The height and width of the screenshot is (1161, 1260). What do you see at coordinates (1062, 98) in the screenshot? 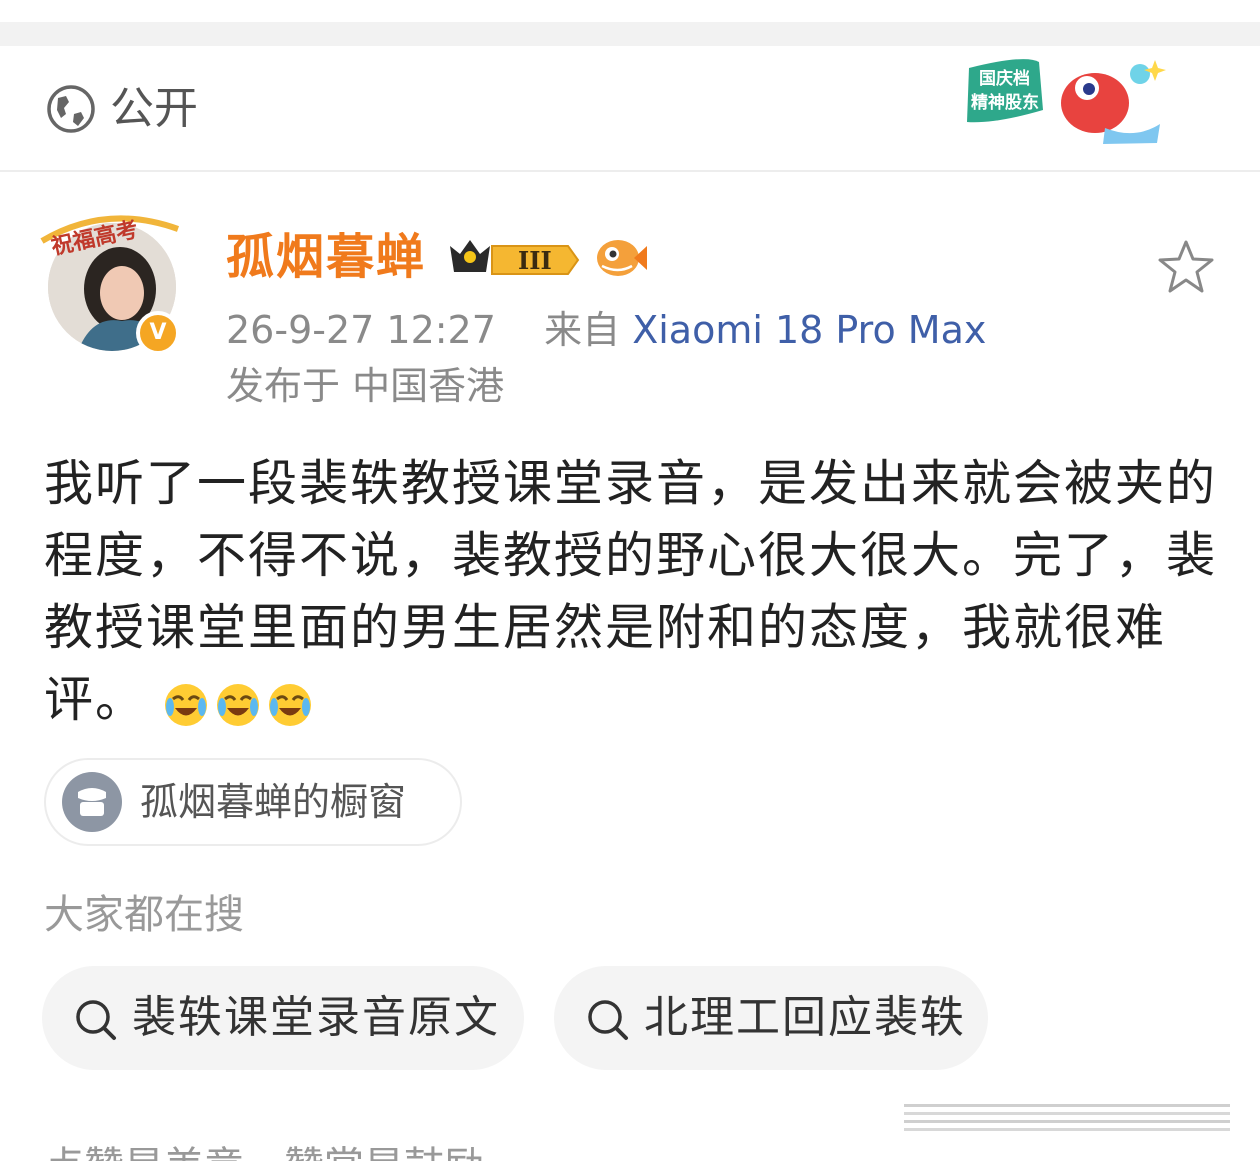
I see `promo-sticker: 国庆档 精神股东` at bounding box center [1062, 98].